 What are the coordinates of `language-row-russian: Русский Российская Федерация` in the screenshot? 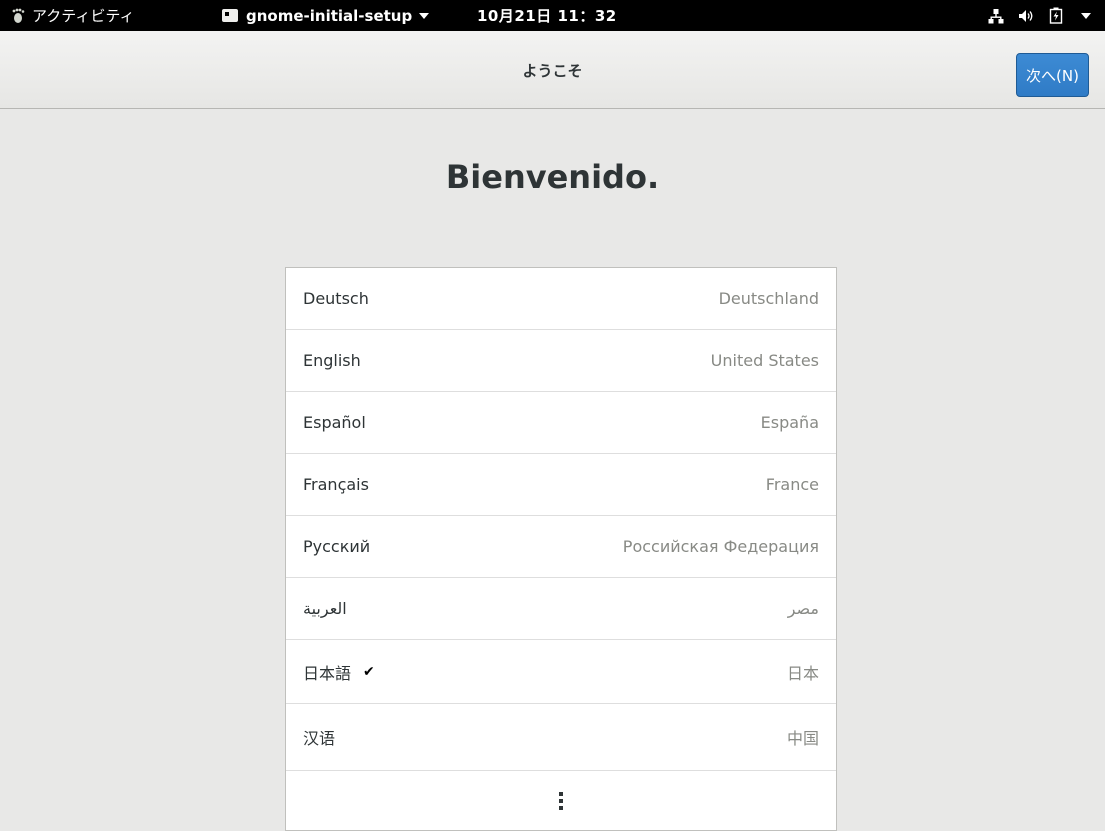 It's located at (561, 547).